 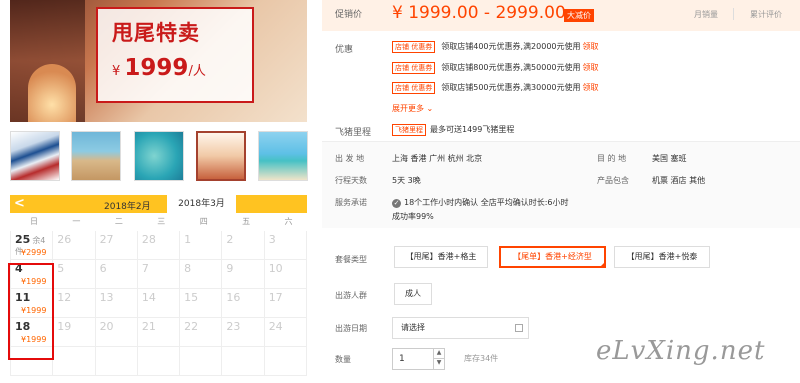 I want to click on calendar-day-cell: 17, so click(x=285, y=303).